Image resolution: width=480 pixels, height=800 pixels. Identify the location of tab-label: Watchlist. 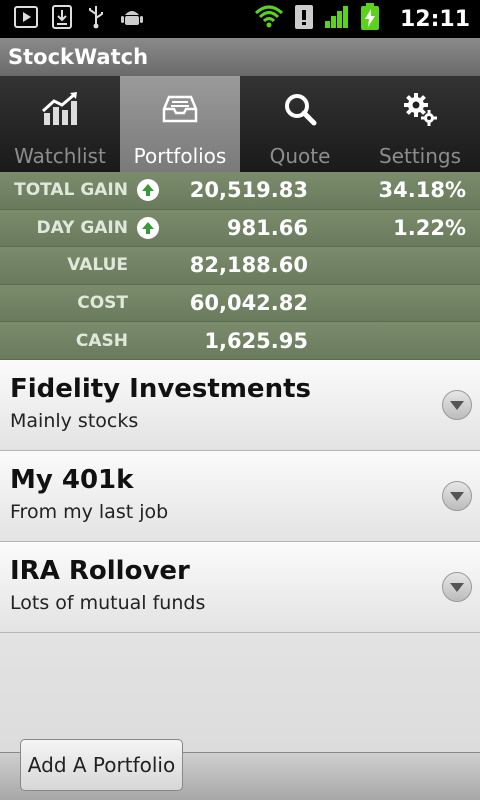
(60, 156).